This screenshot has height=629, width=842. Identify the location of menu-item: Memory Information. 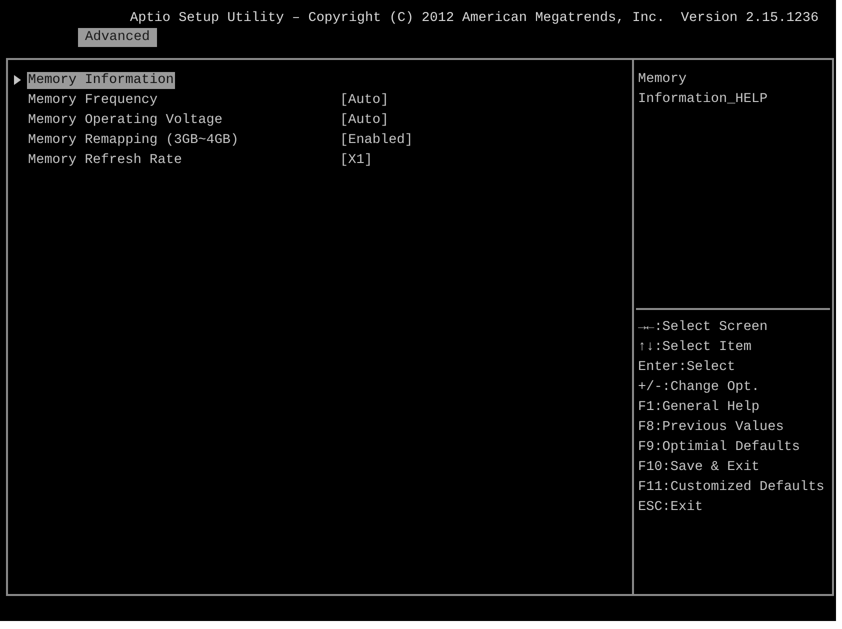
(101, 80).